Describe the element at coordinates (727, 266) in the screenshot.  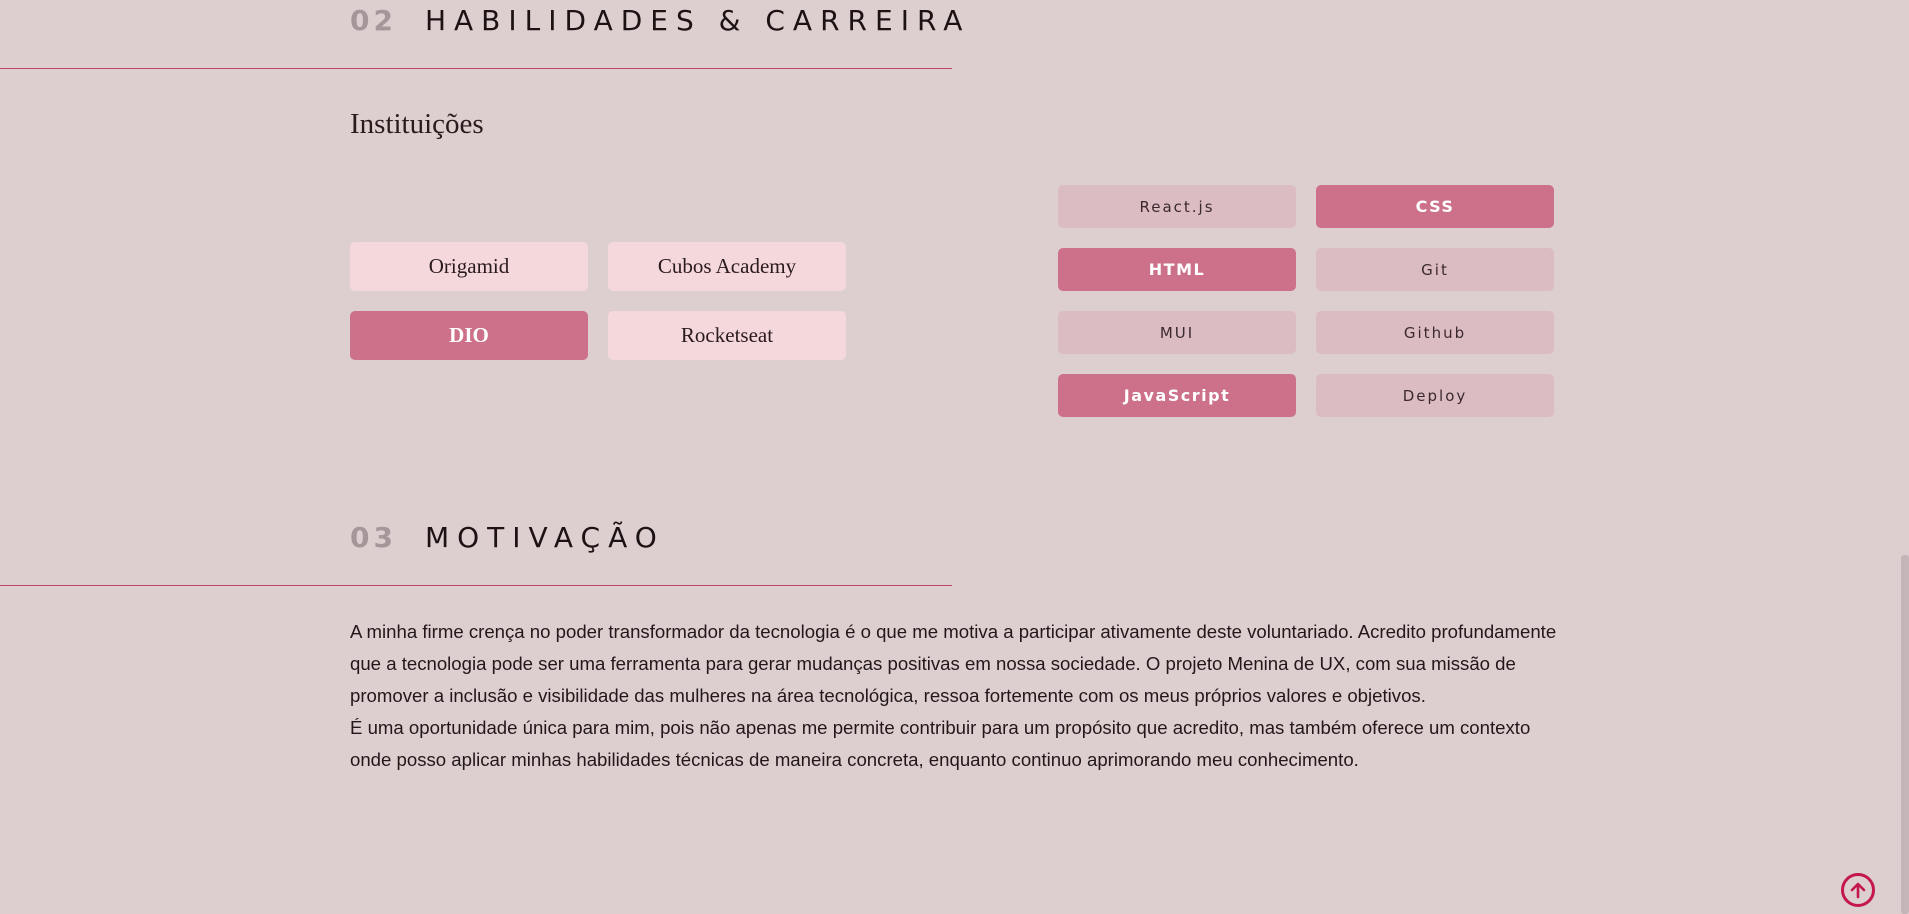
I see `institution-button-cubos-academy: Cubos Academy` at that location.